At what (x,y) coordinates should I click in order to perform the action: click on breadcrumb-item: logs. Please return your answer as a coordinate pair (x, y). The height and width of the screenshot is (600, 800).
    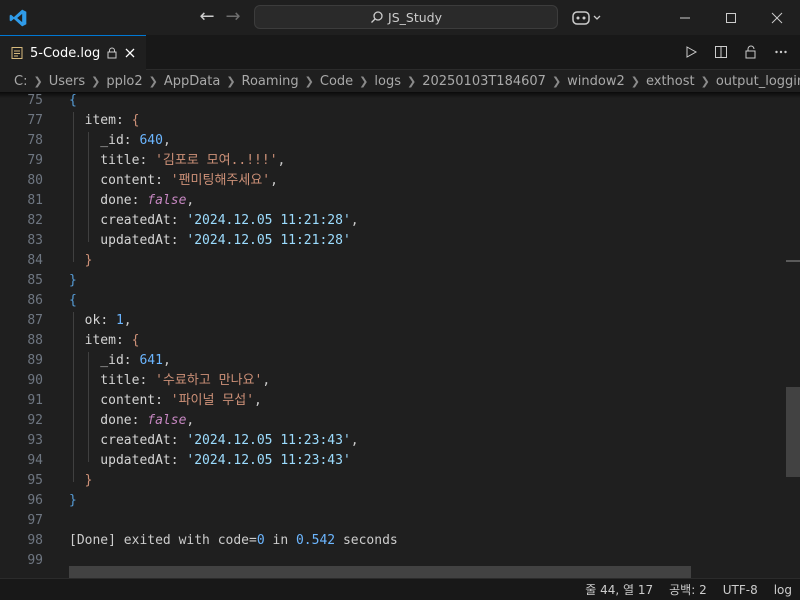
    Looking at the image, I should click on (387, 81).